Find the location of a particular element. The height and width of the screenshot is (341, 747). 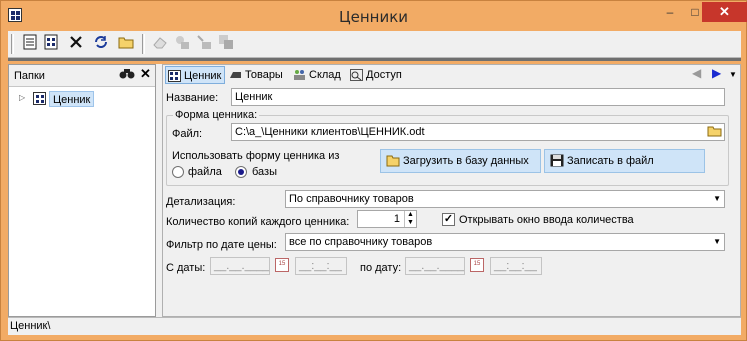

doc-icon is located at coordinates (30, 44).